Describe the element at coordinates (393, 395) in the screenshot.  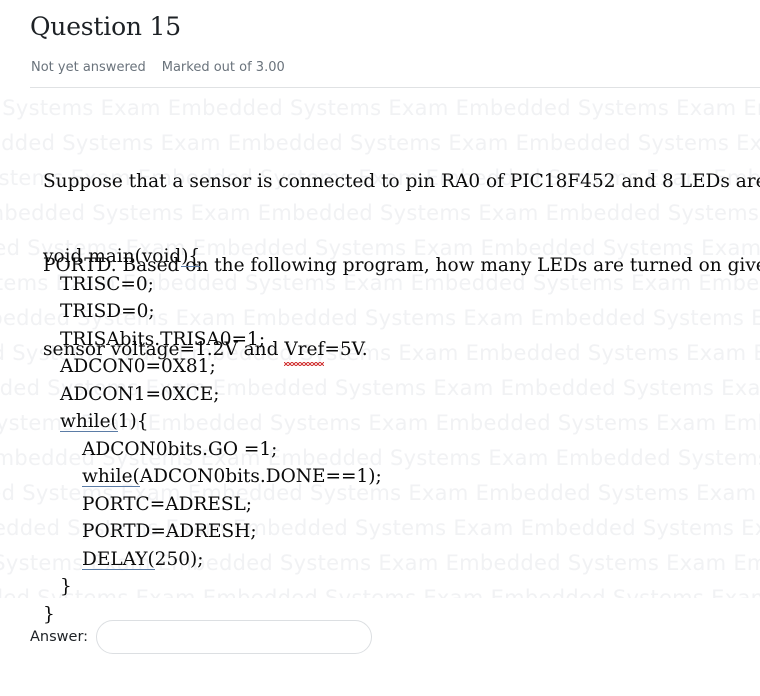
I see `code-line: ADCON1=0XCE;` at that location.